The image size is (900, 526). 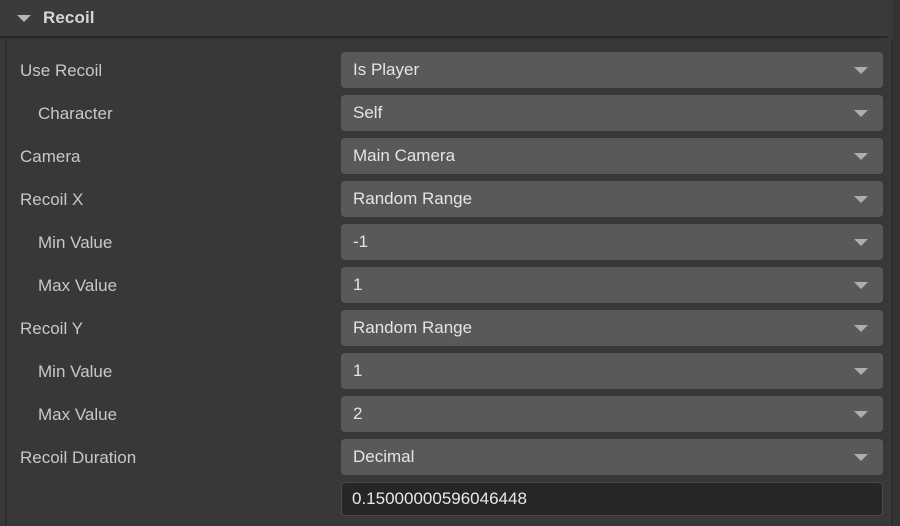 I want to click on property-row: Max Value 1, so click(x=443, y=285).